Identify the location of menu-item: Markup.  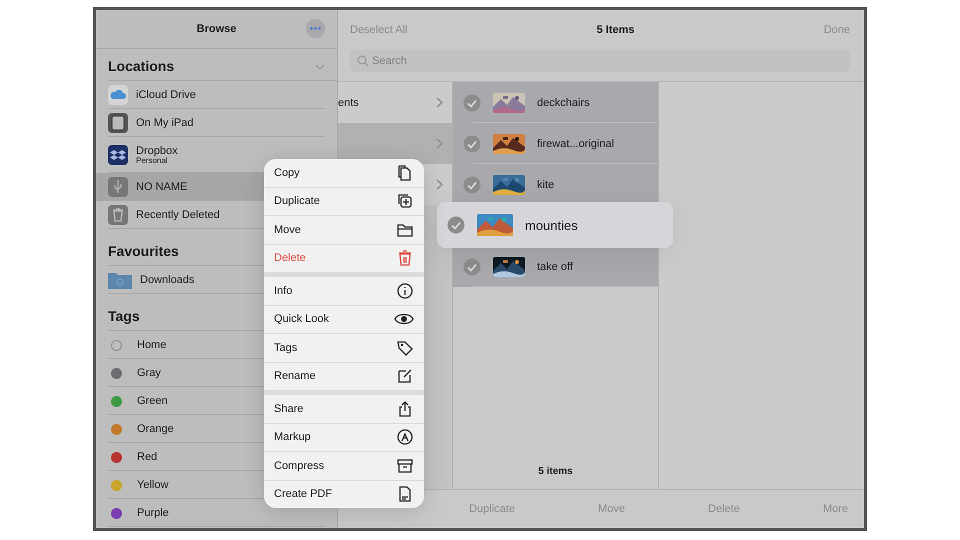
(344, 437).